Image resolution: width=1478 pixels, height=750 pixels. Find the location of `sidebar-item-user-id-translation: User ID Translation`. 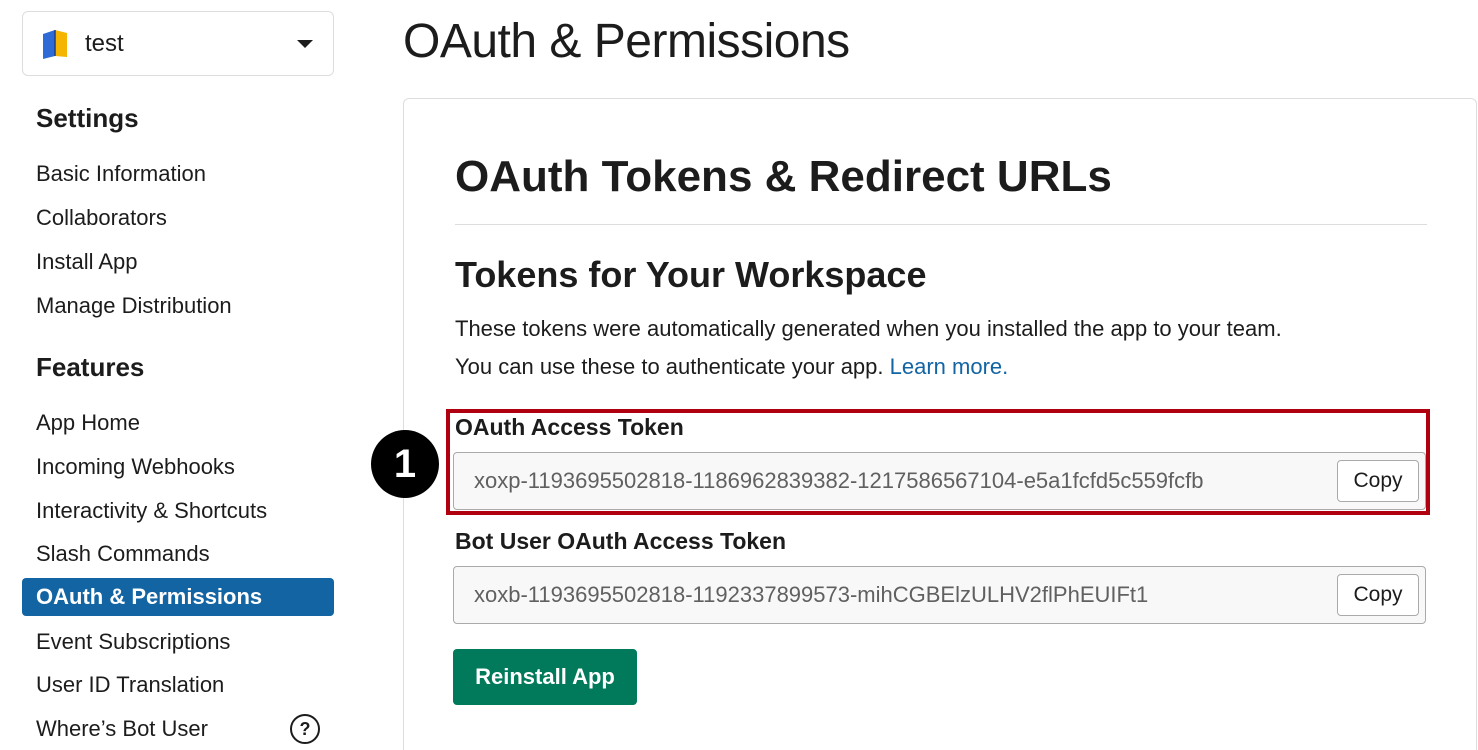

sidebar-item-user-id-translation: User ID Translation is located at coordinates (178, 685).